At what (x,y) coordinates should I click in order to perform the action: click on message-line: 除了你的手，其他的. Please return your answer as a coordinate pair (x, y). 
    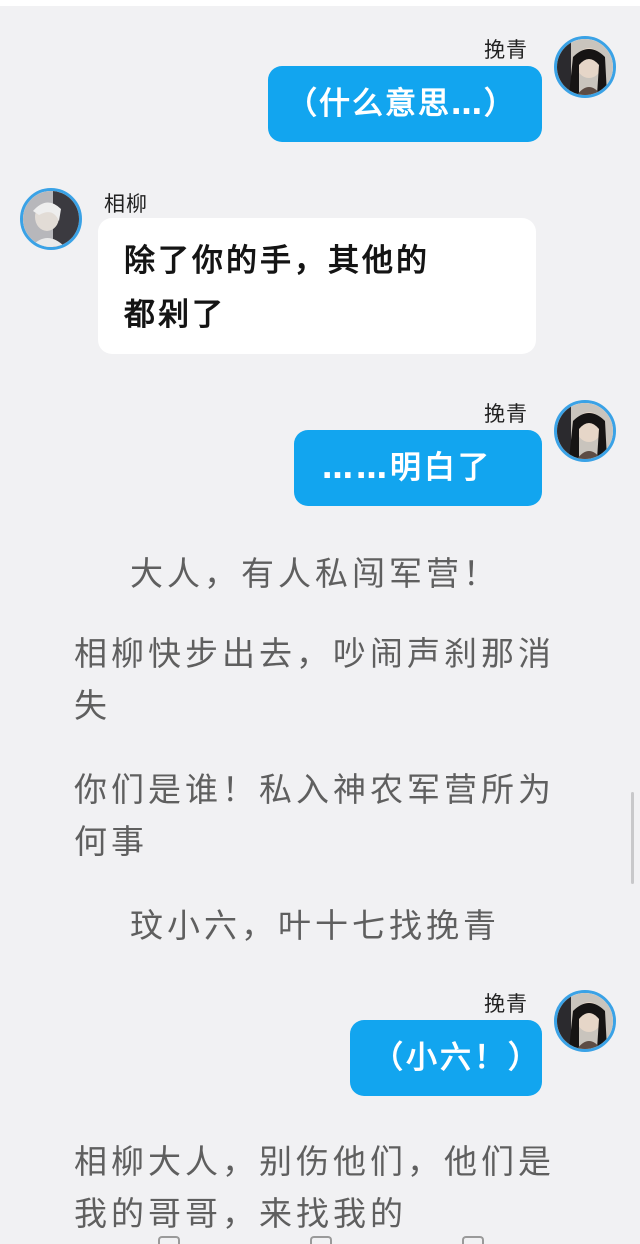
    Looking at the image, I should click on (277, 261).